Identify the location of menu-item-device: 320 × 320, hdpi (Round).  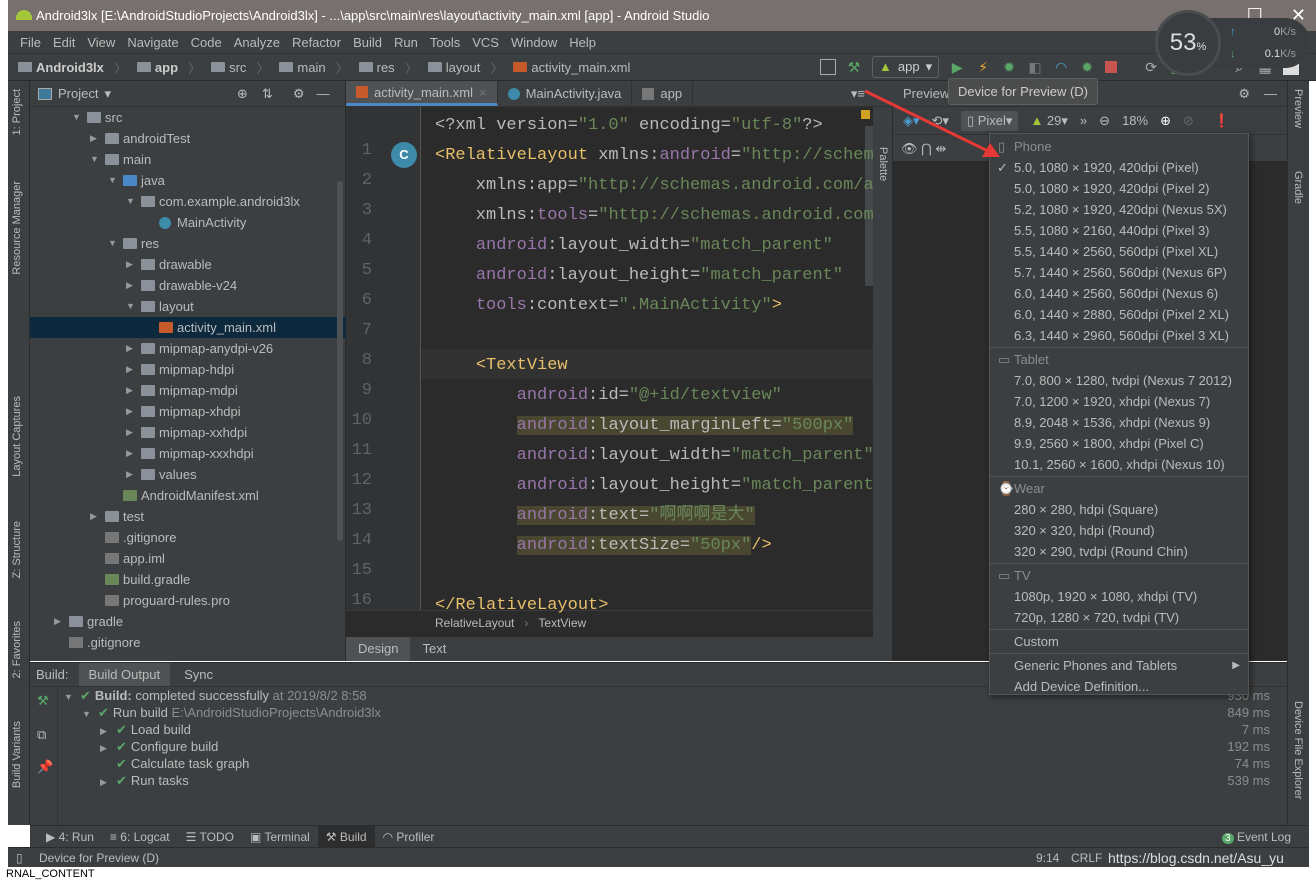
(1119, 530).